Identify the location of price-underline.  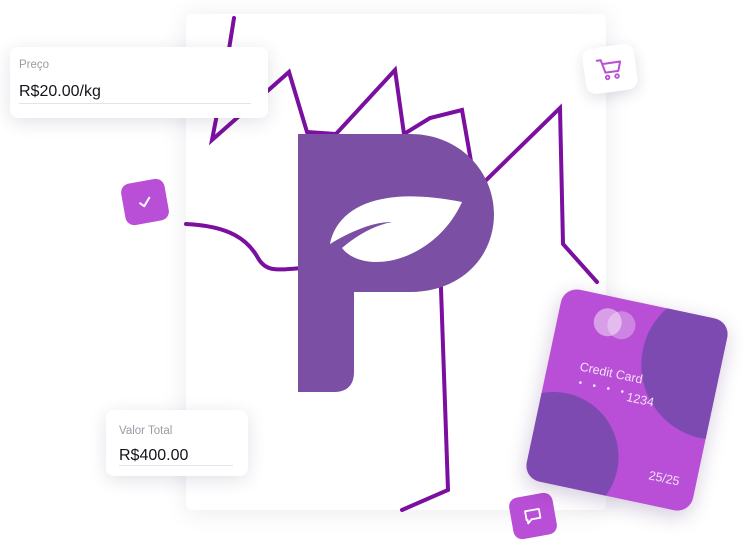
(135, 103).